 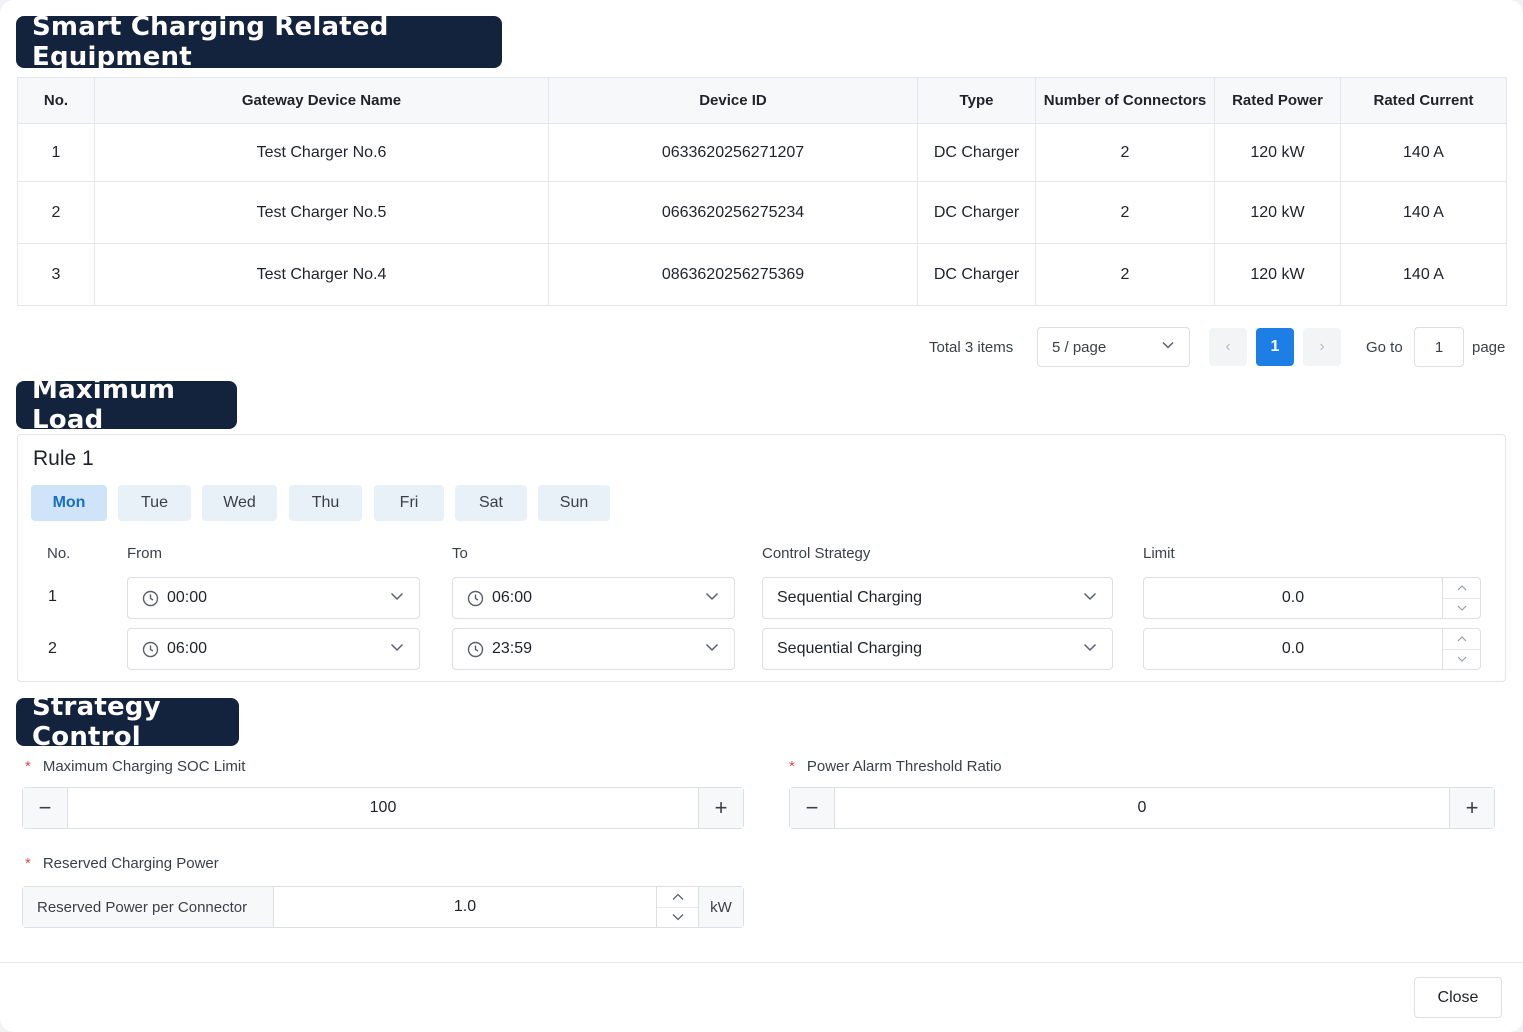 What do you see at coordinates (321, 212) in the screenshot?
I see `cell-gateway-name: Test Charger No.5` at bounding box center [321, 212].